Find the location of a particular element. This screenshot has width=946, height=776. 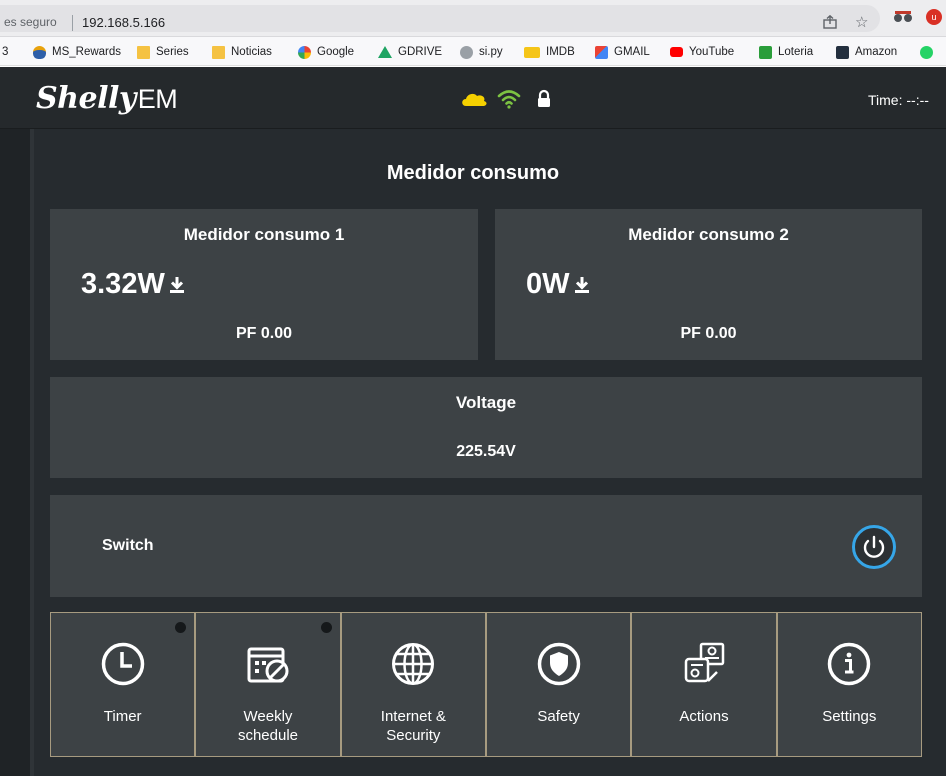

meter-title: Medidor consumo 2 is located at coordinates (708, 234).